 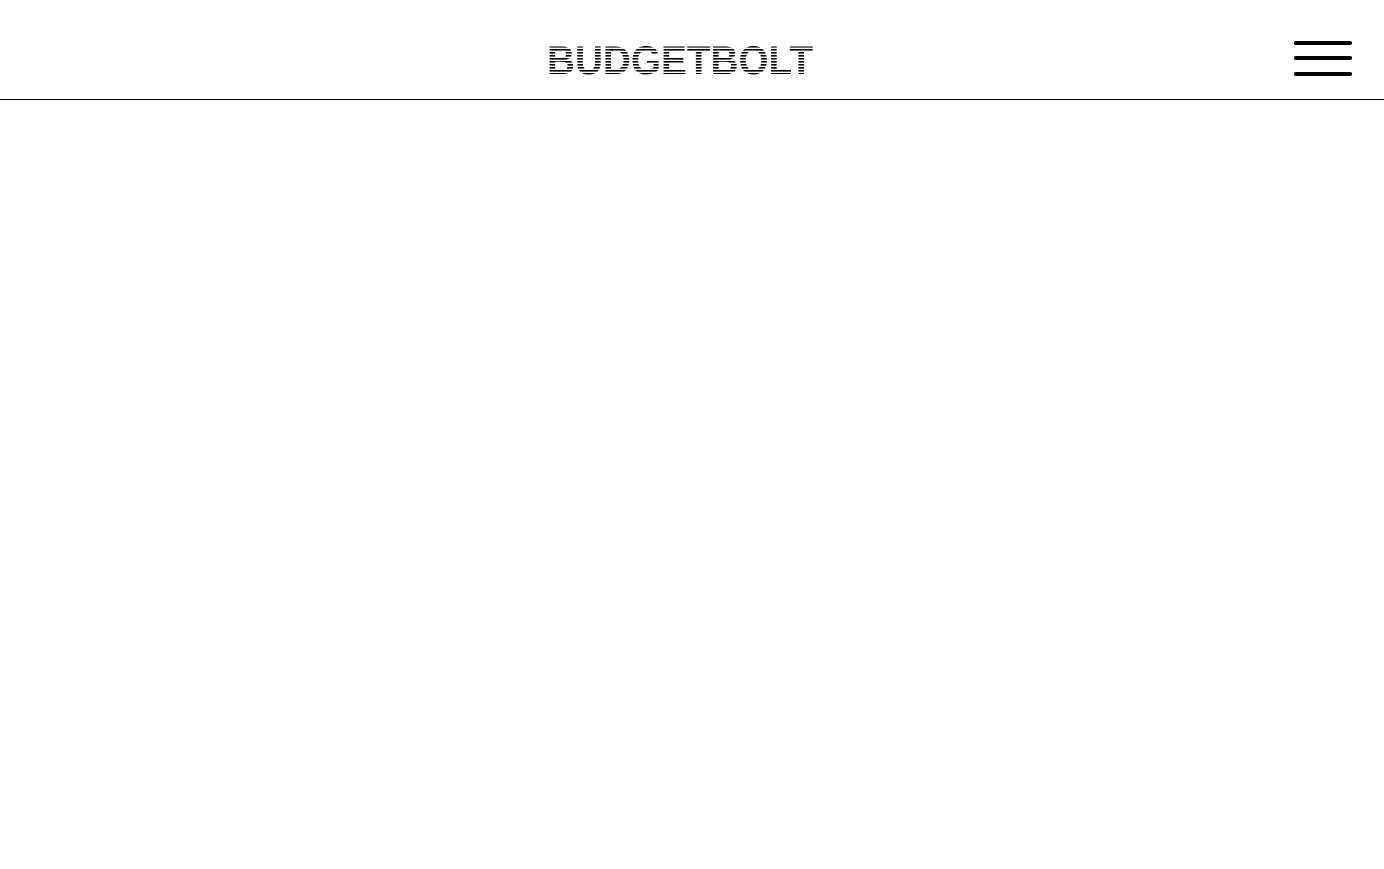 I want to click on site-header: BUDGETBOLT, so click(x=692, y=50).